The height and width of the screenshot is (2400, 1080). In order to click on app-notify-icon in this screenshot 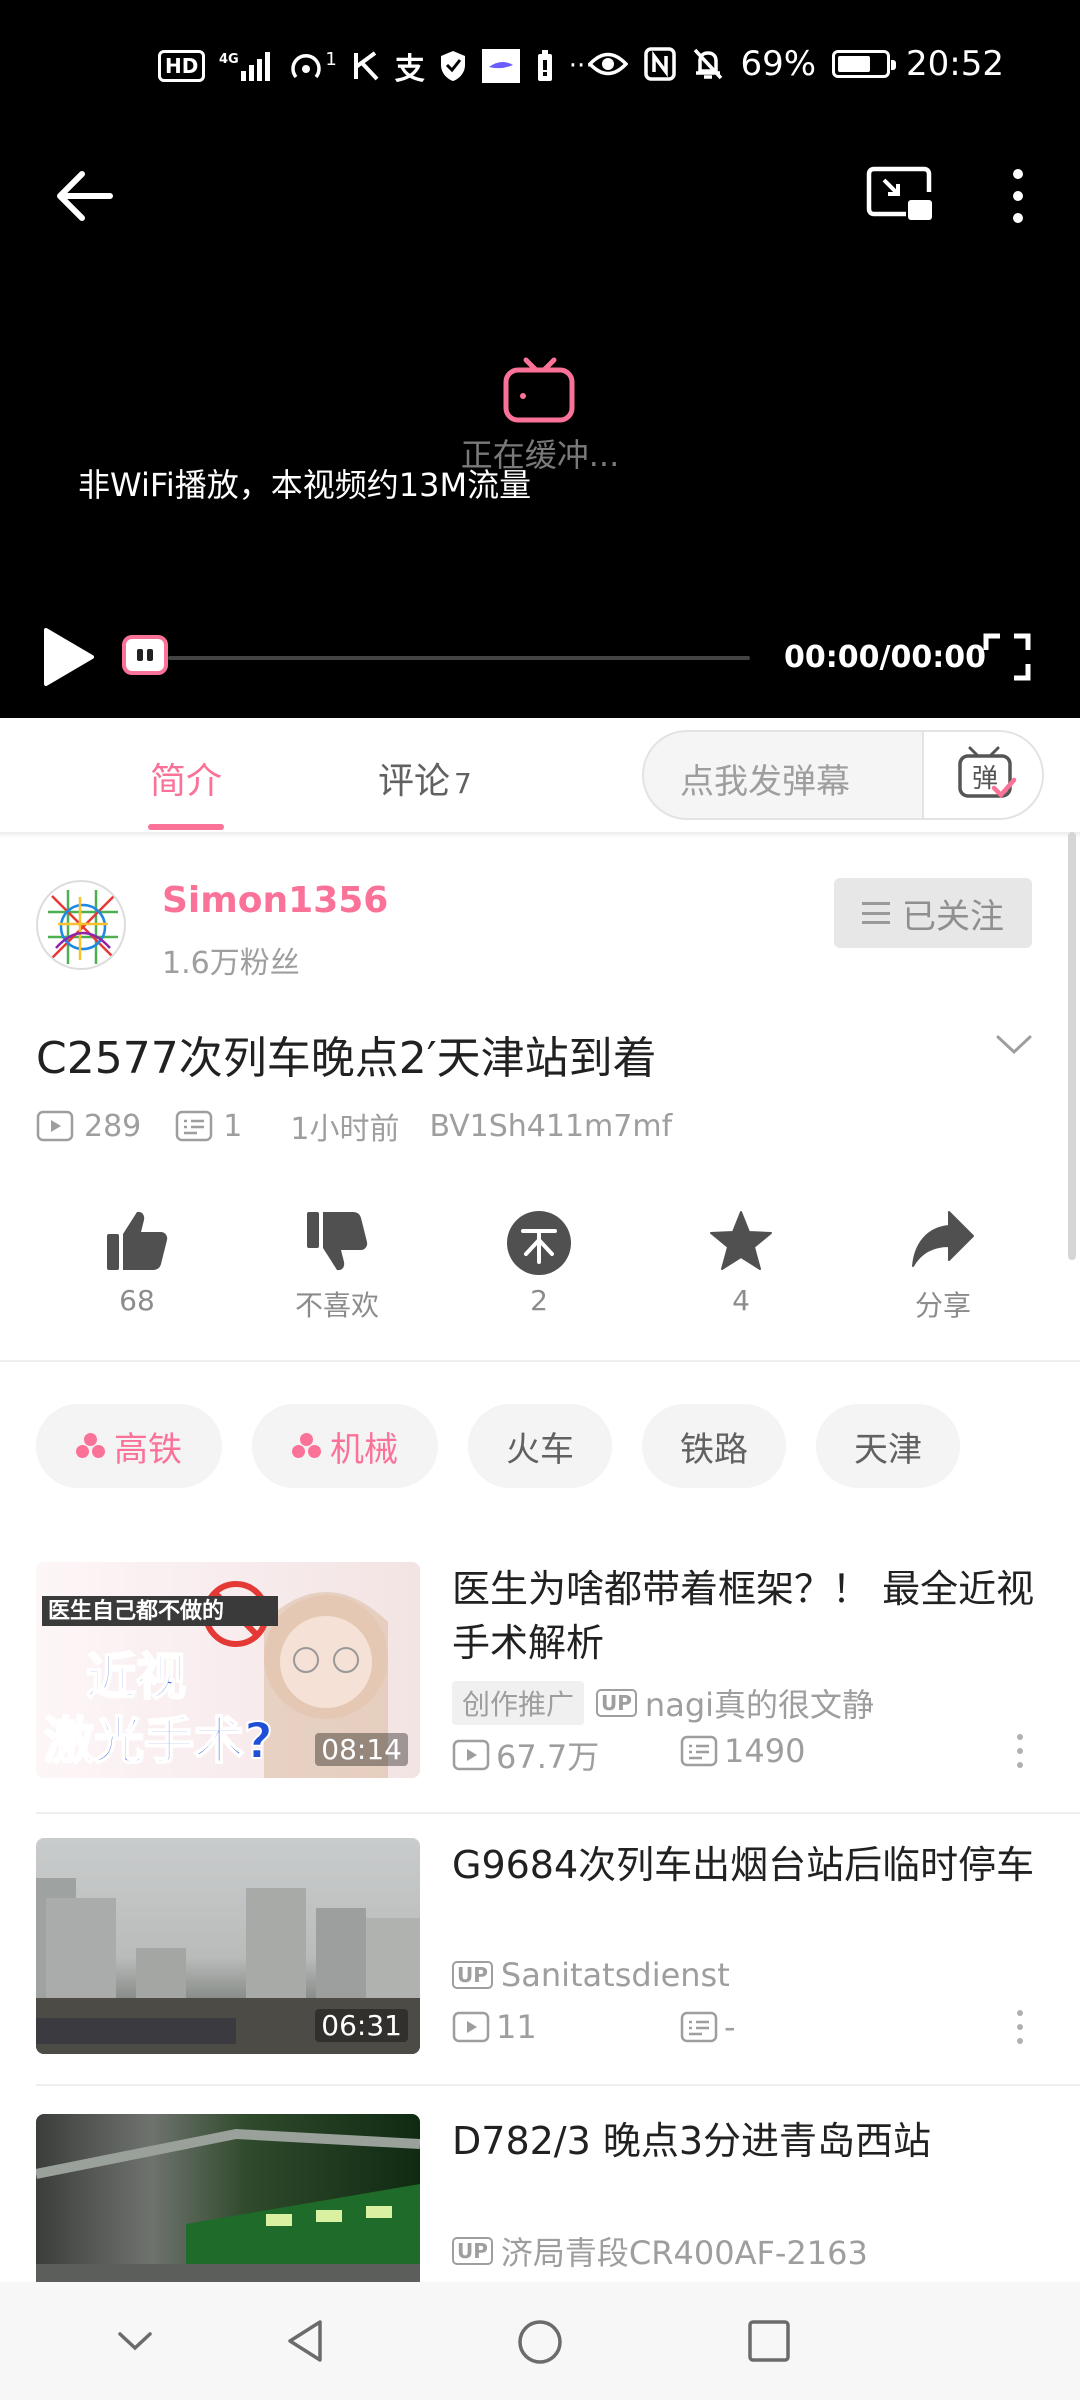, I will do `click(500, 66)`.